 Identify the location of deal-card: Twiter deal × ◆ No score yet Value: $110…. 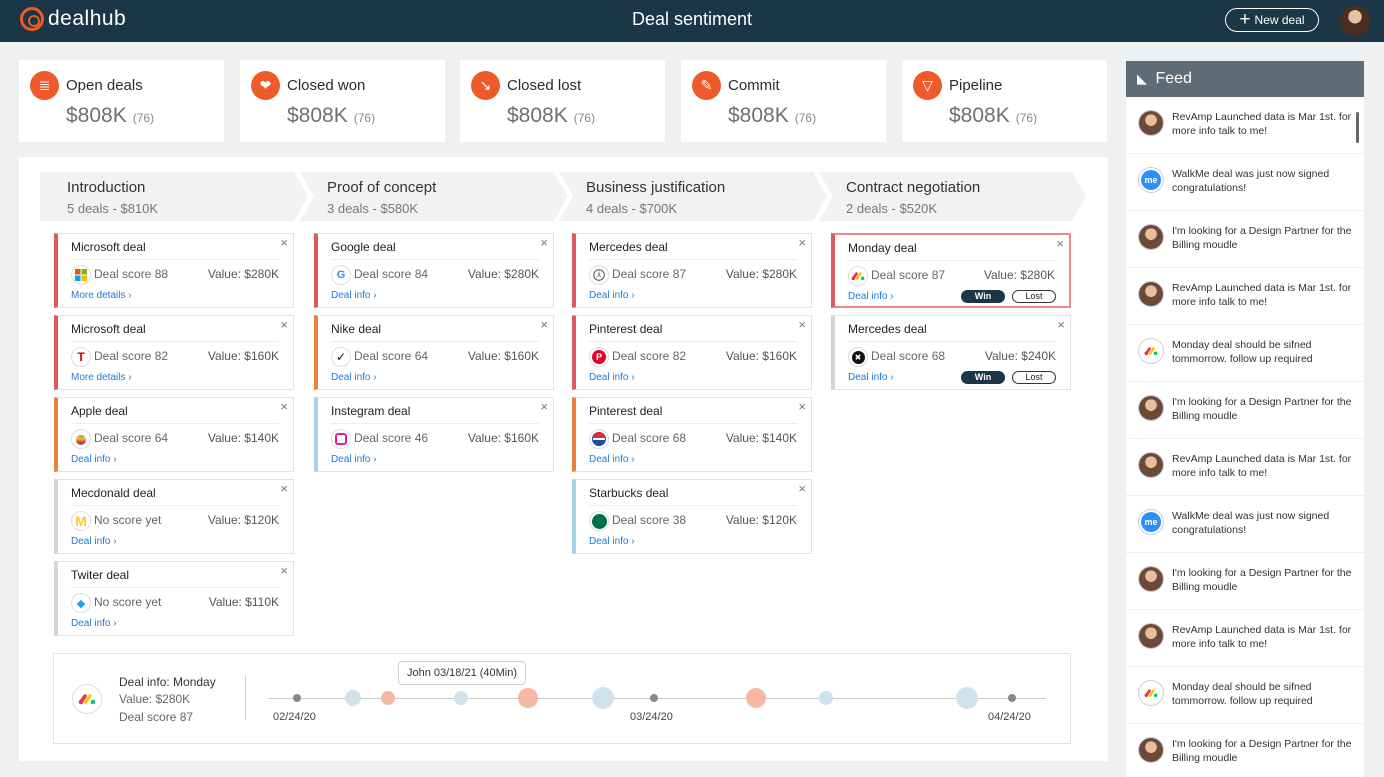
(174, 598).